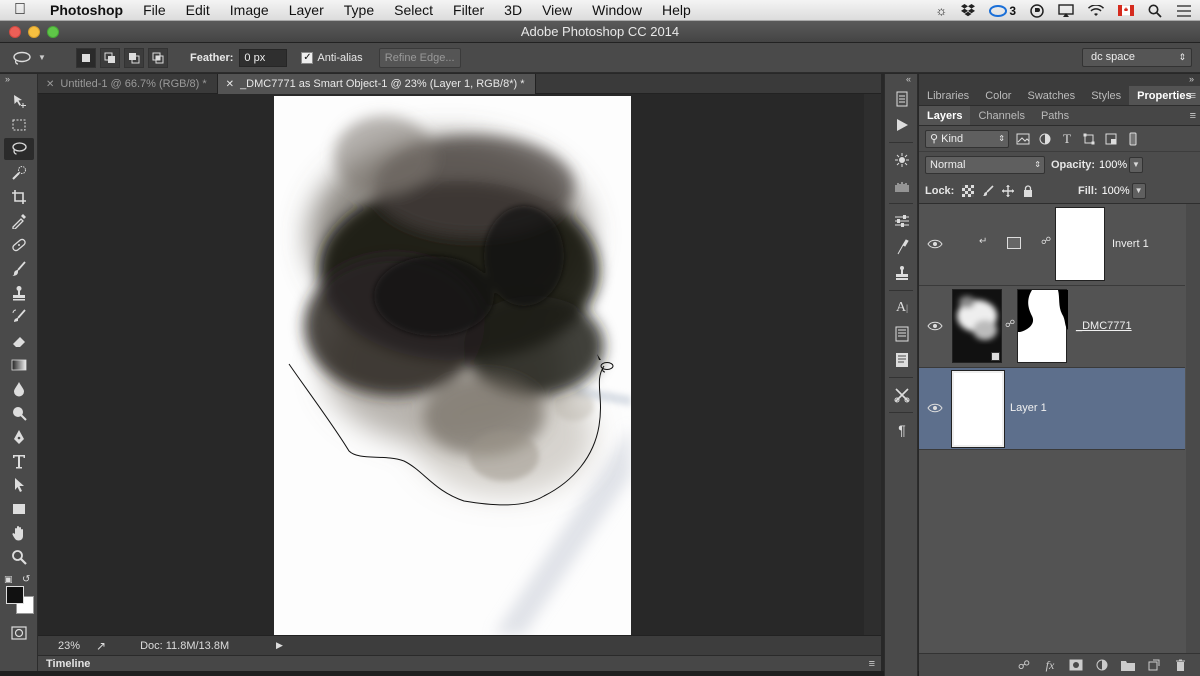 The height and width of the screenshot is (676, 1200). I want to click on adjustment-layer-filter-icon, so click(1045, 139).